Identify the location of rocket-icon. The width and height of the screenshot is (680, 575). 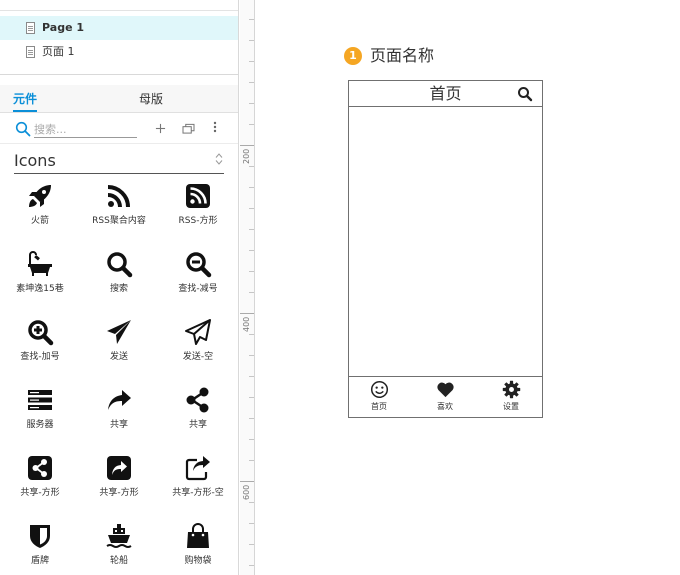
(40, 196).